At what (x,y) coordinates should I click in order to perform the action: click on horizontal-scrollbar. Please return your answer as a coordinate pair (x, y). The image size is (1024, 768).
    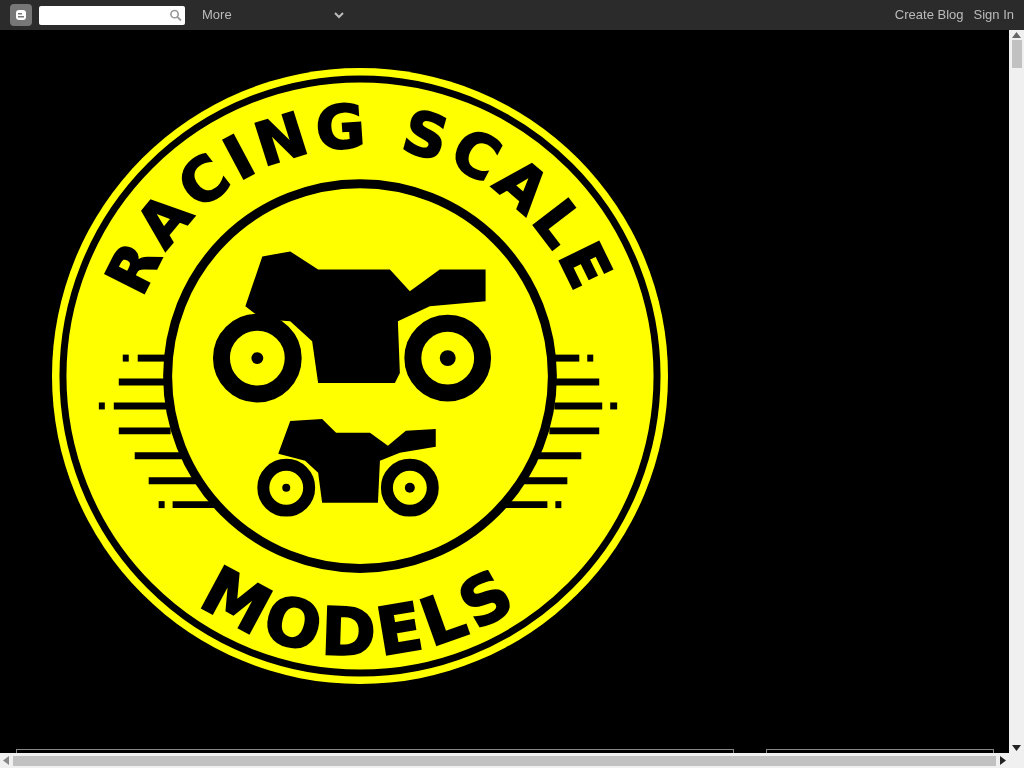
    Looking at the image, I should click on (512, 760).